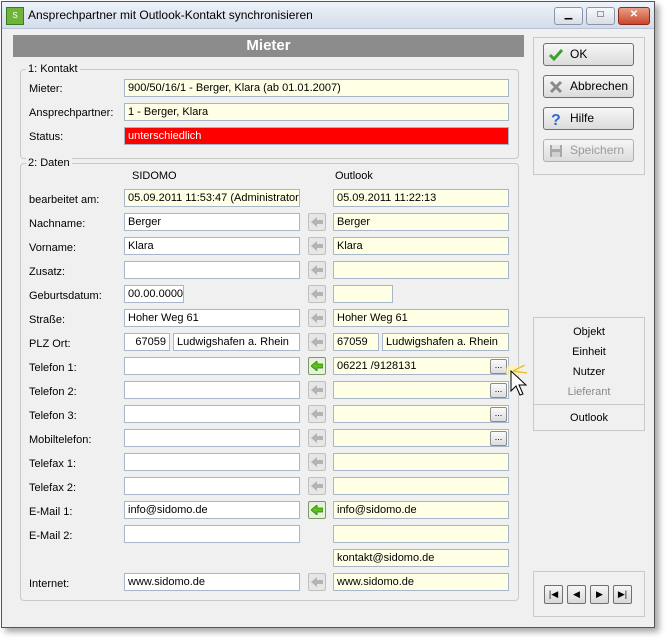 The width and height of the screenshot is (668, 640). I want to click on telefon3-label: Telefon 3:, so click(53, 416).